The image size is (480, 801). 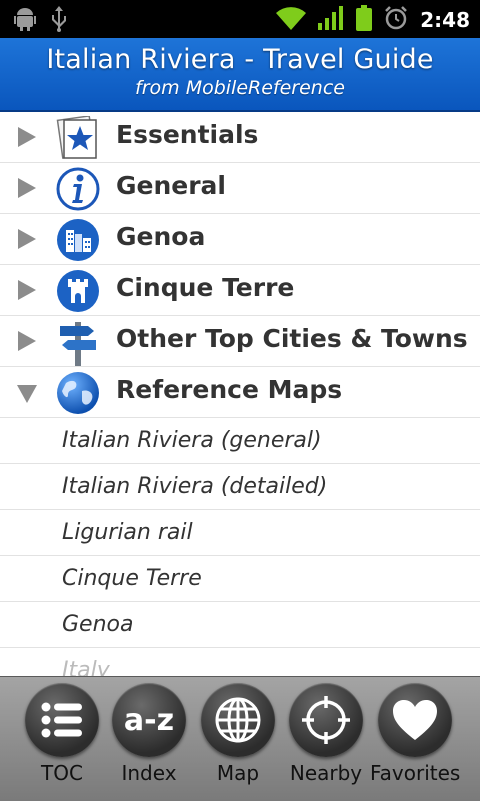 What do you see at coordinates (62, 773) in the screenshot?
I see `tab-label: TOC` at bounding box center [62, 773].